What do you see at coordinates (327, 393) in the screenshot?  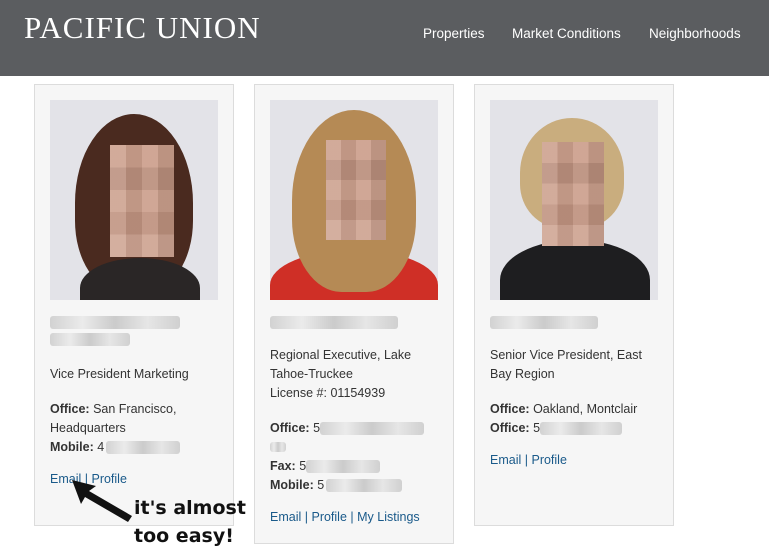 I see `agent-license: License #: 01154939` at bounding box center [327, 393].